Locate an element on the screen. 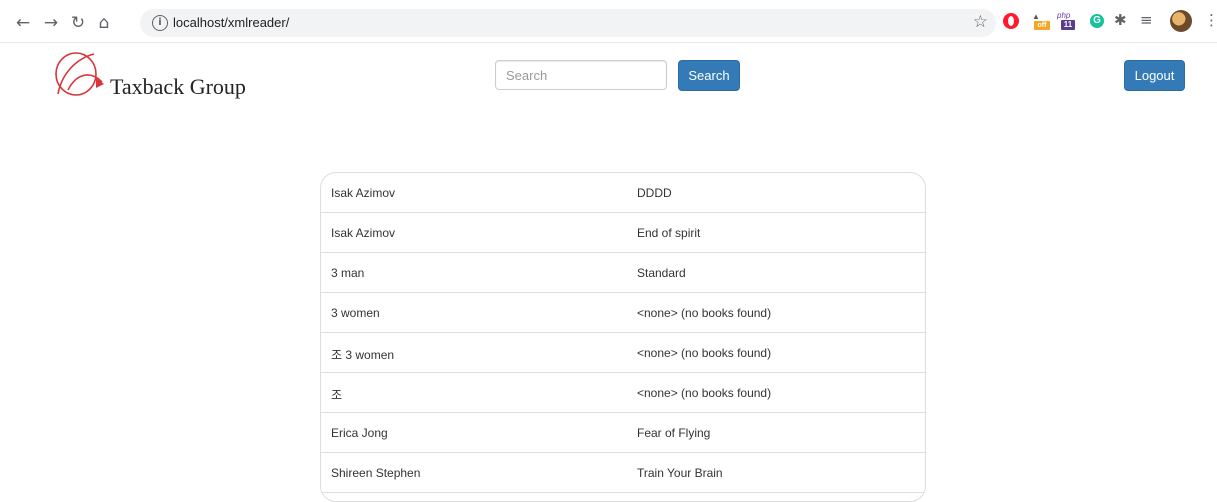 Image resolution: width=1217 pixels, height=502 pixels. logo-swirl-icon is located at coordinates (79, 74).